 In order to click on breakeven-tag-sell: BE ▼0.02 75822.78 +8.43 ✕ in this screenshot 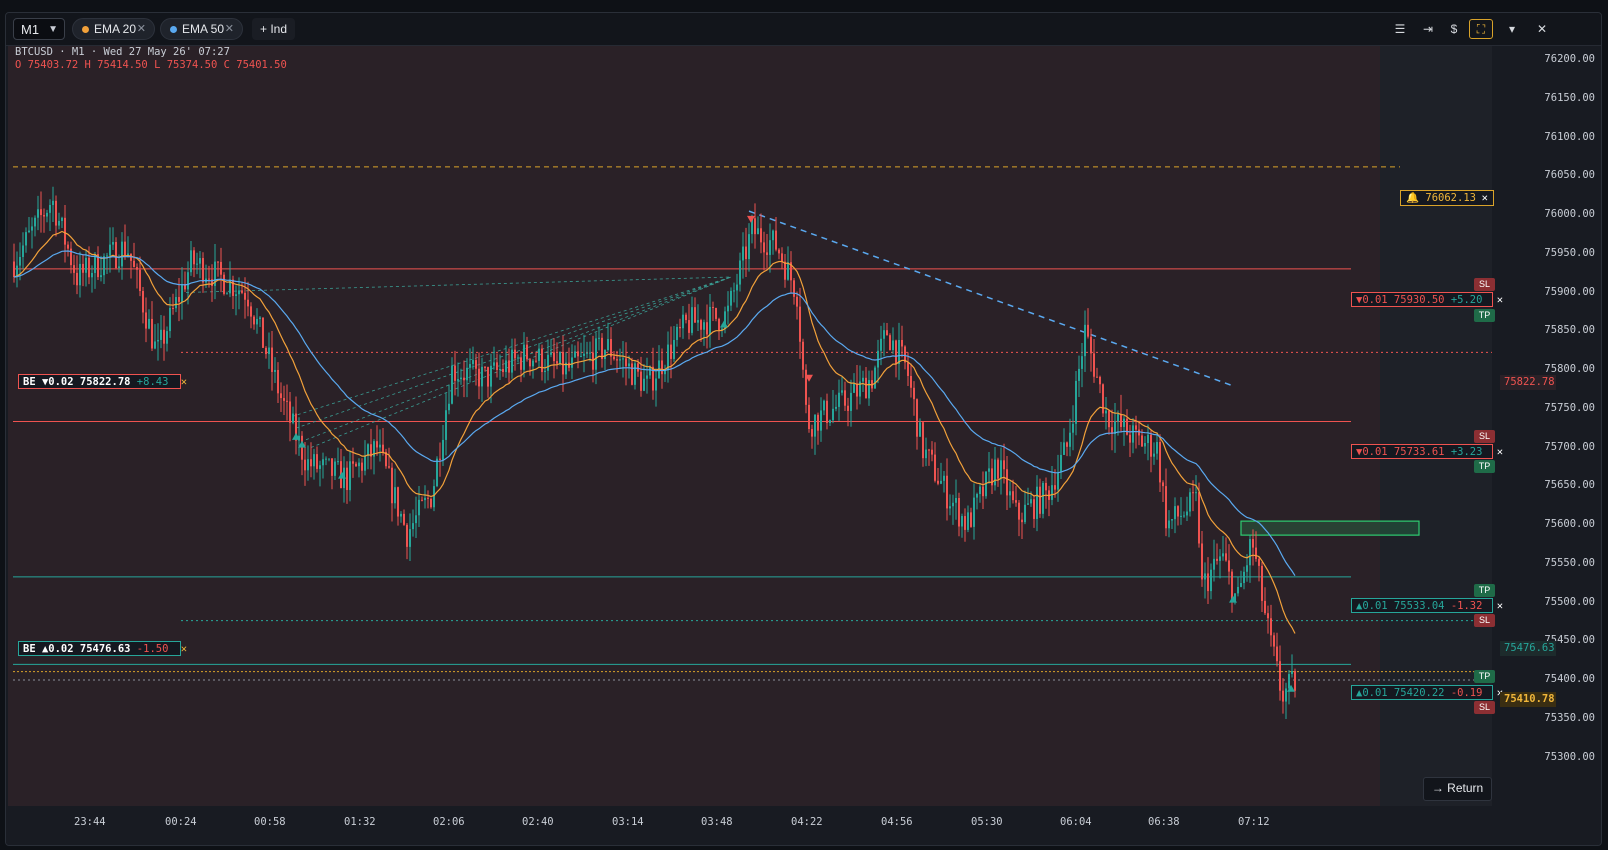, I will do `click(102, 381)`.